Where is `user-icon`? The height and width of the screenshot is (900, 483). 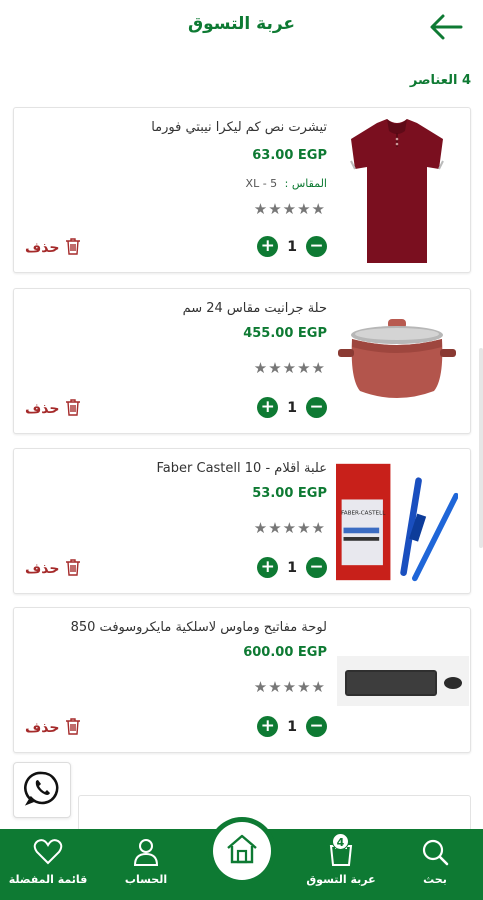
user-icon is located at coordinates (146, 853).